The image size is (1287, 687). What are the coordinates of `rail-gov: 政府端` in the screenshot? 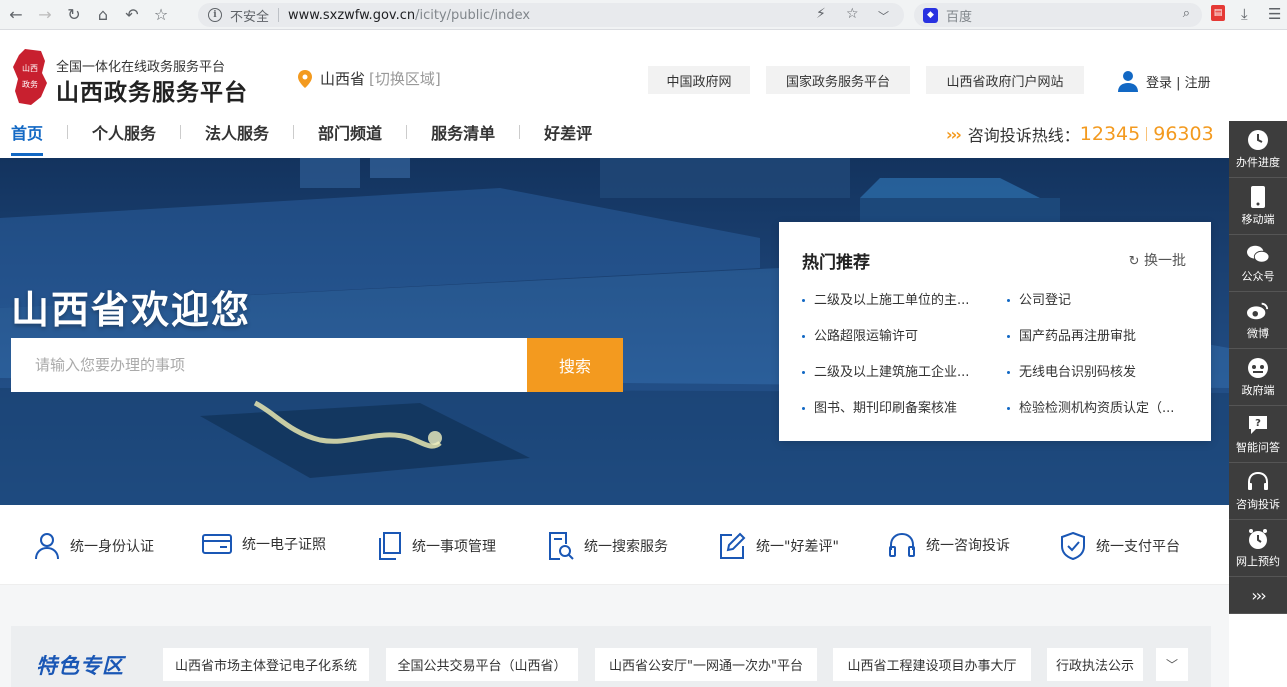 It's located at (1258, 377).